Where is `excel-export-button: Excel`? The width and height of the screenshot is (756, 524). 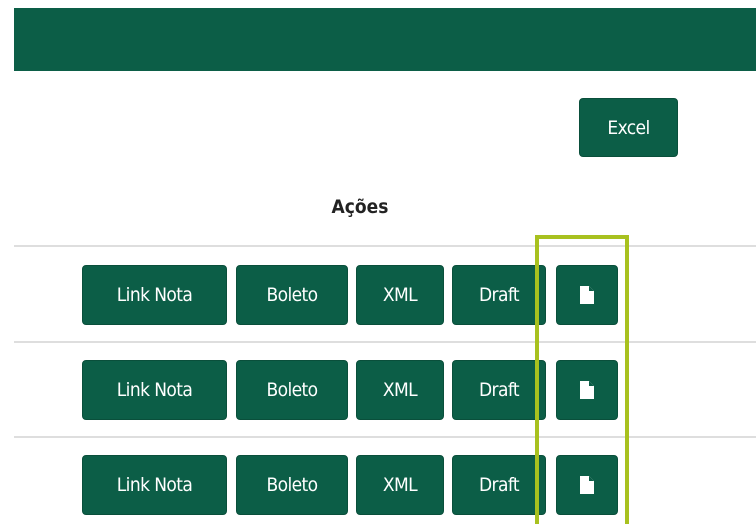 excel-export-button: Excel is located at coordinates (628, 127).